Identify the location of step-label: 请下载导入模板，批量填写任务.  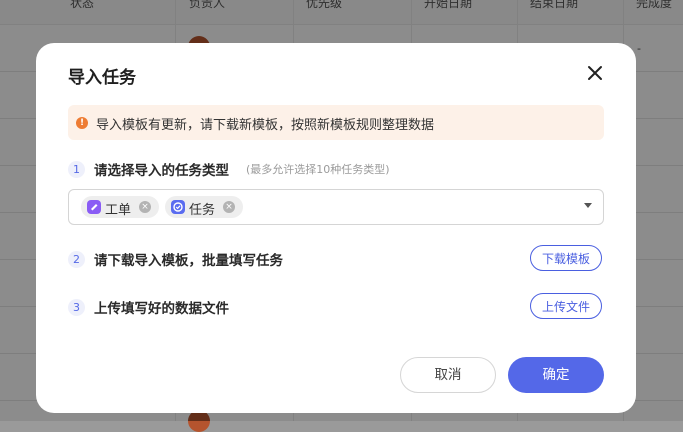
(188, 261).